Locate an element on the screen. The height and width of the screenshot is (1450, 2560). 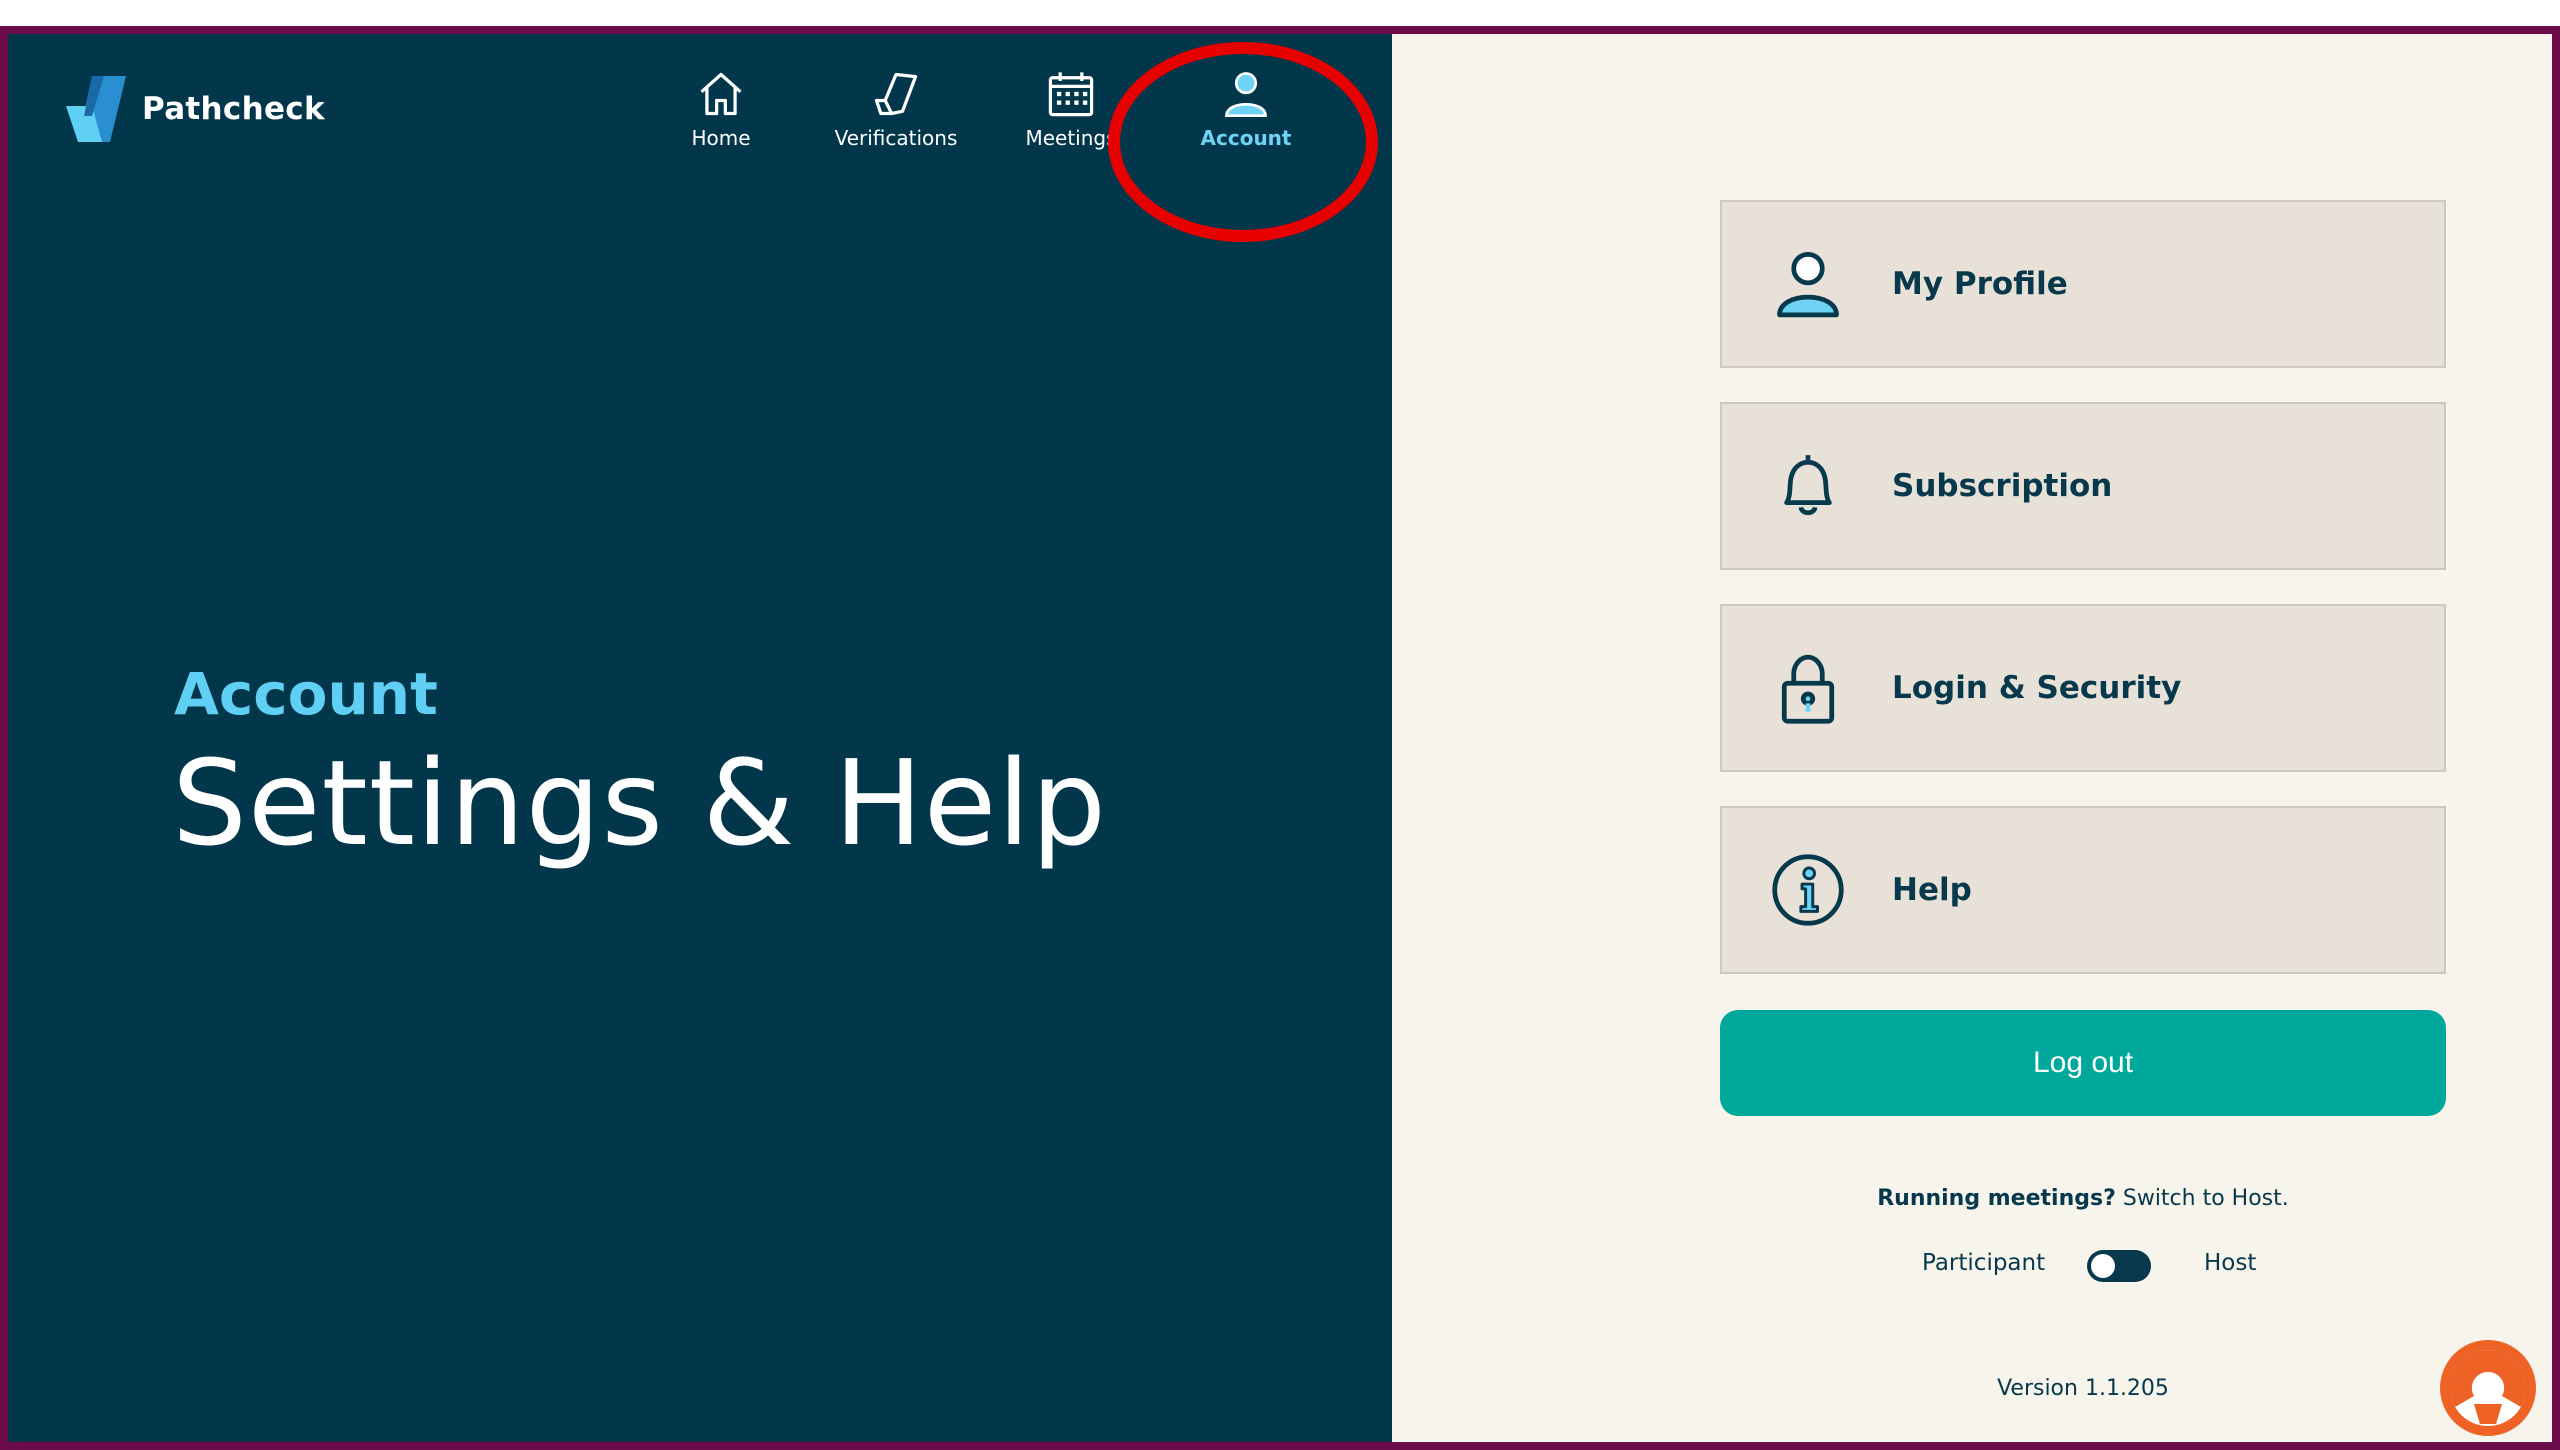
home-icon is located at coordinates (721, 94).